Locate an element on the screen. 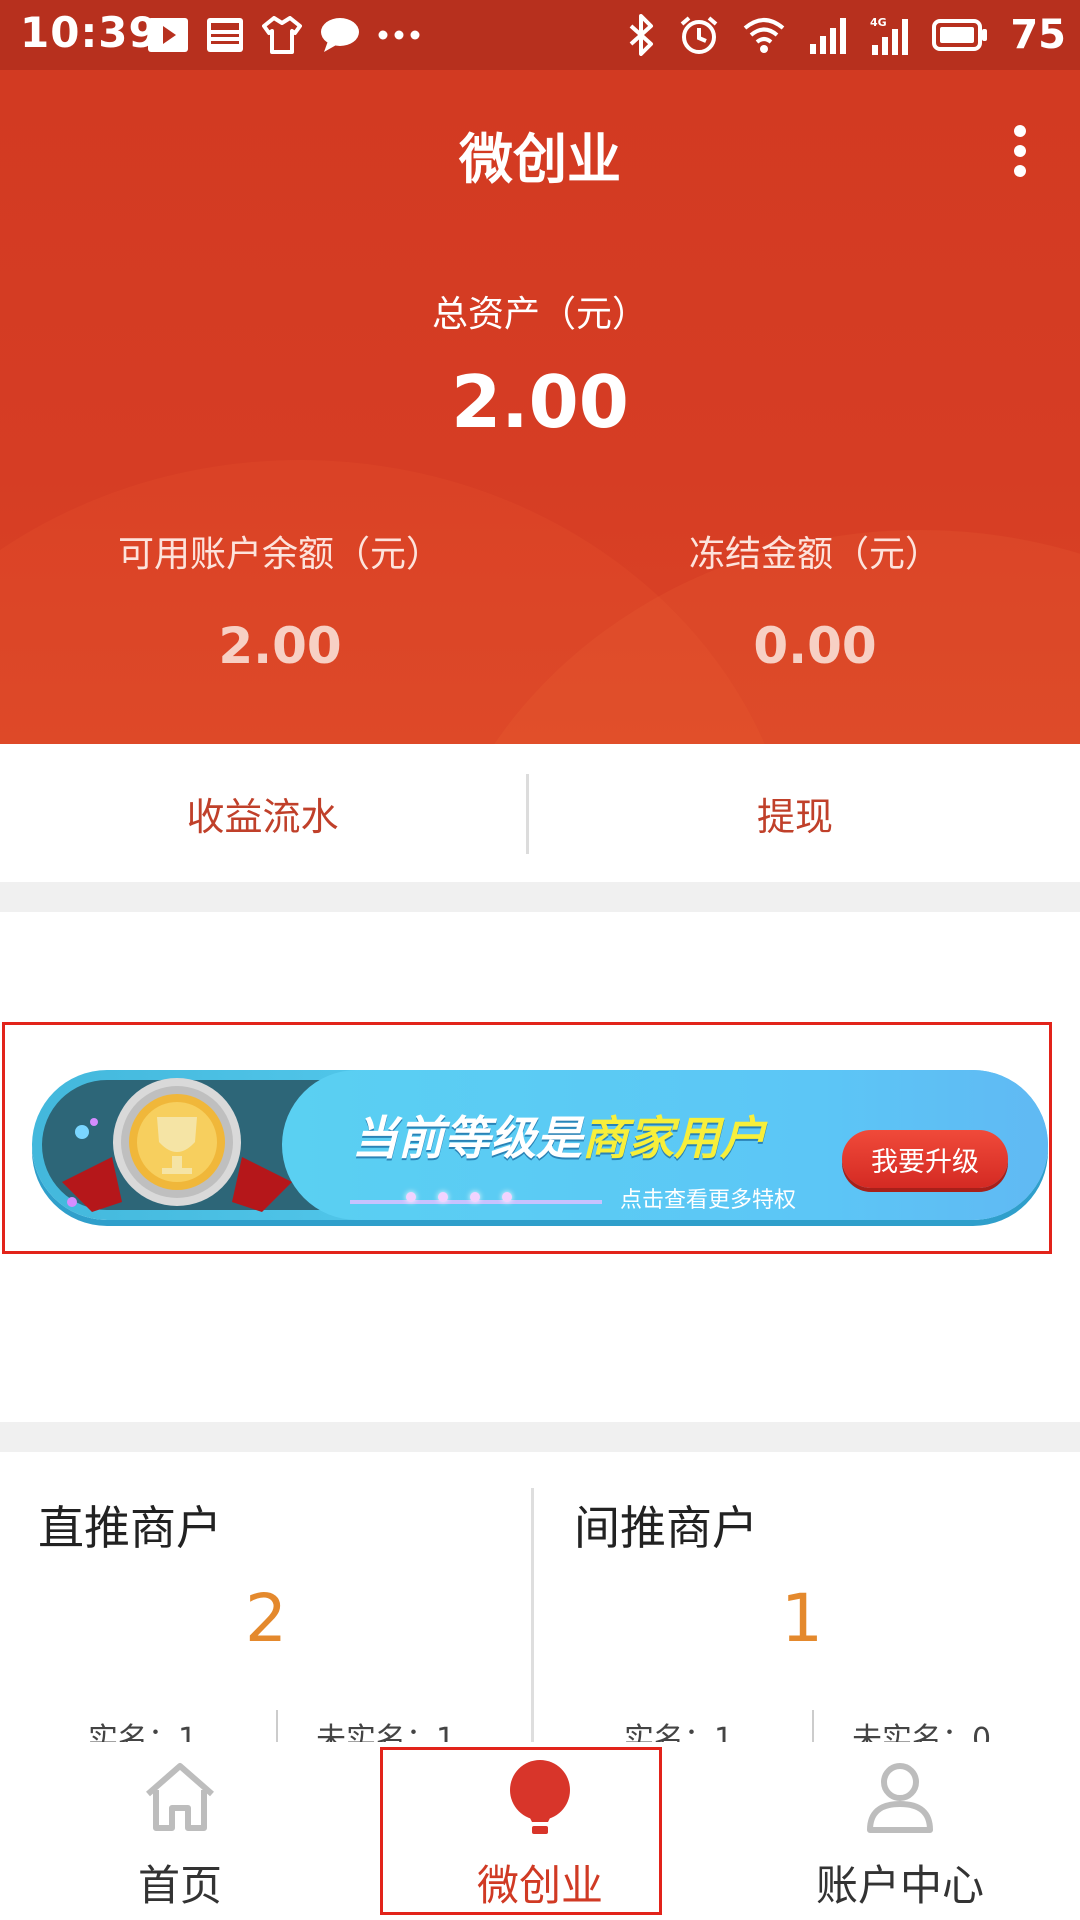 The image size is (1080, 1920). battery-level: 75 is located at coordinates (1038, 35).